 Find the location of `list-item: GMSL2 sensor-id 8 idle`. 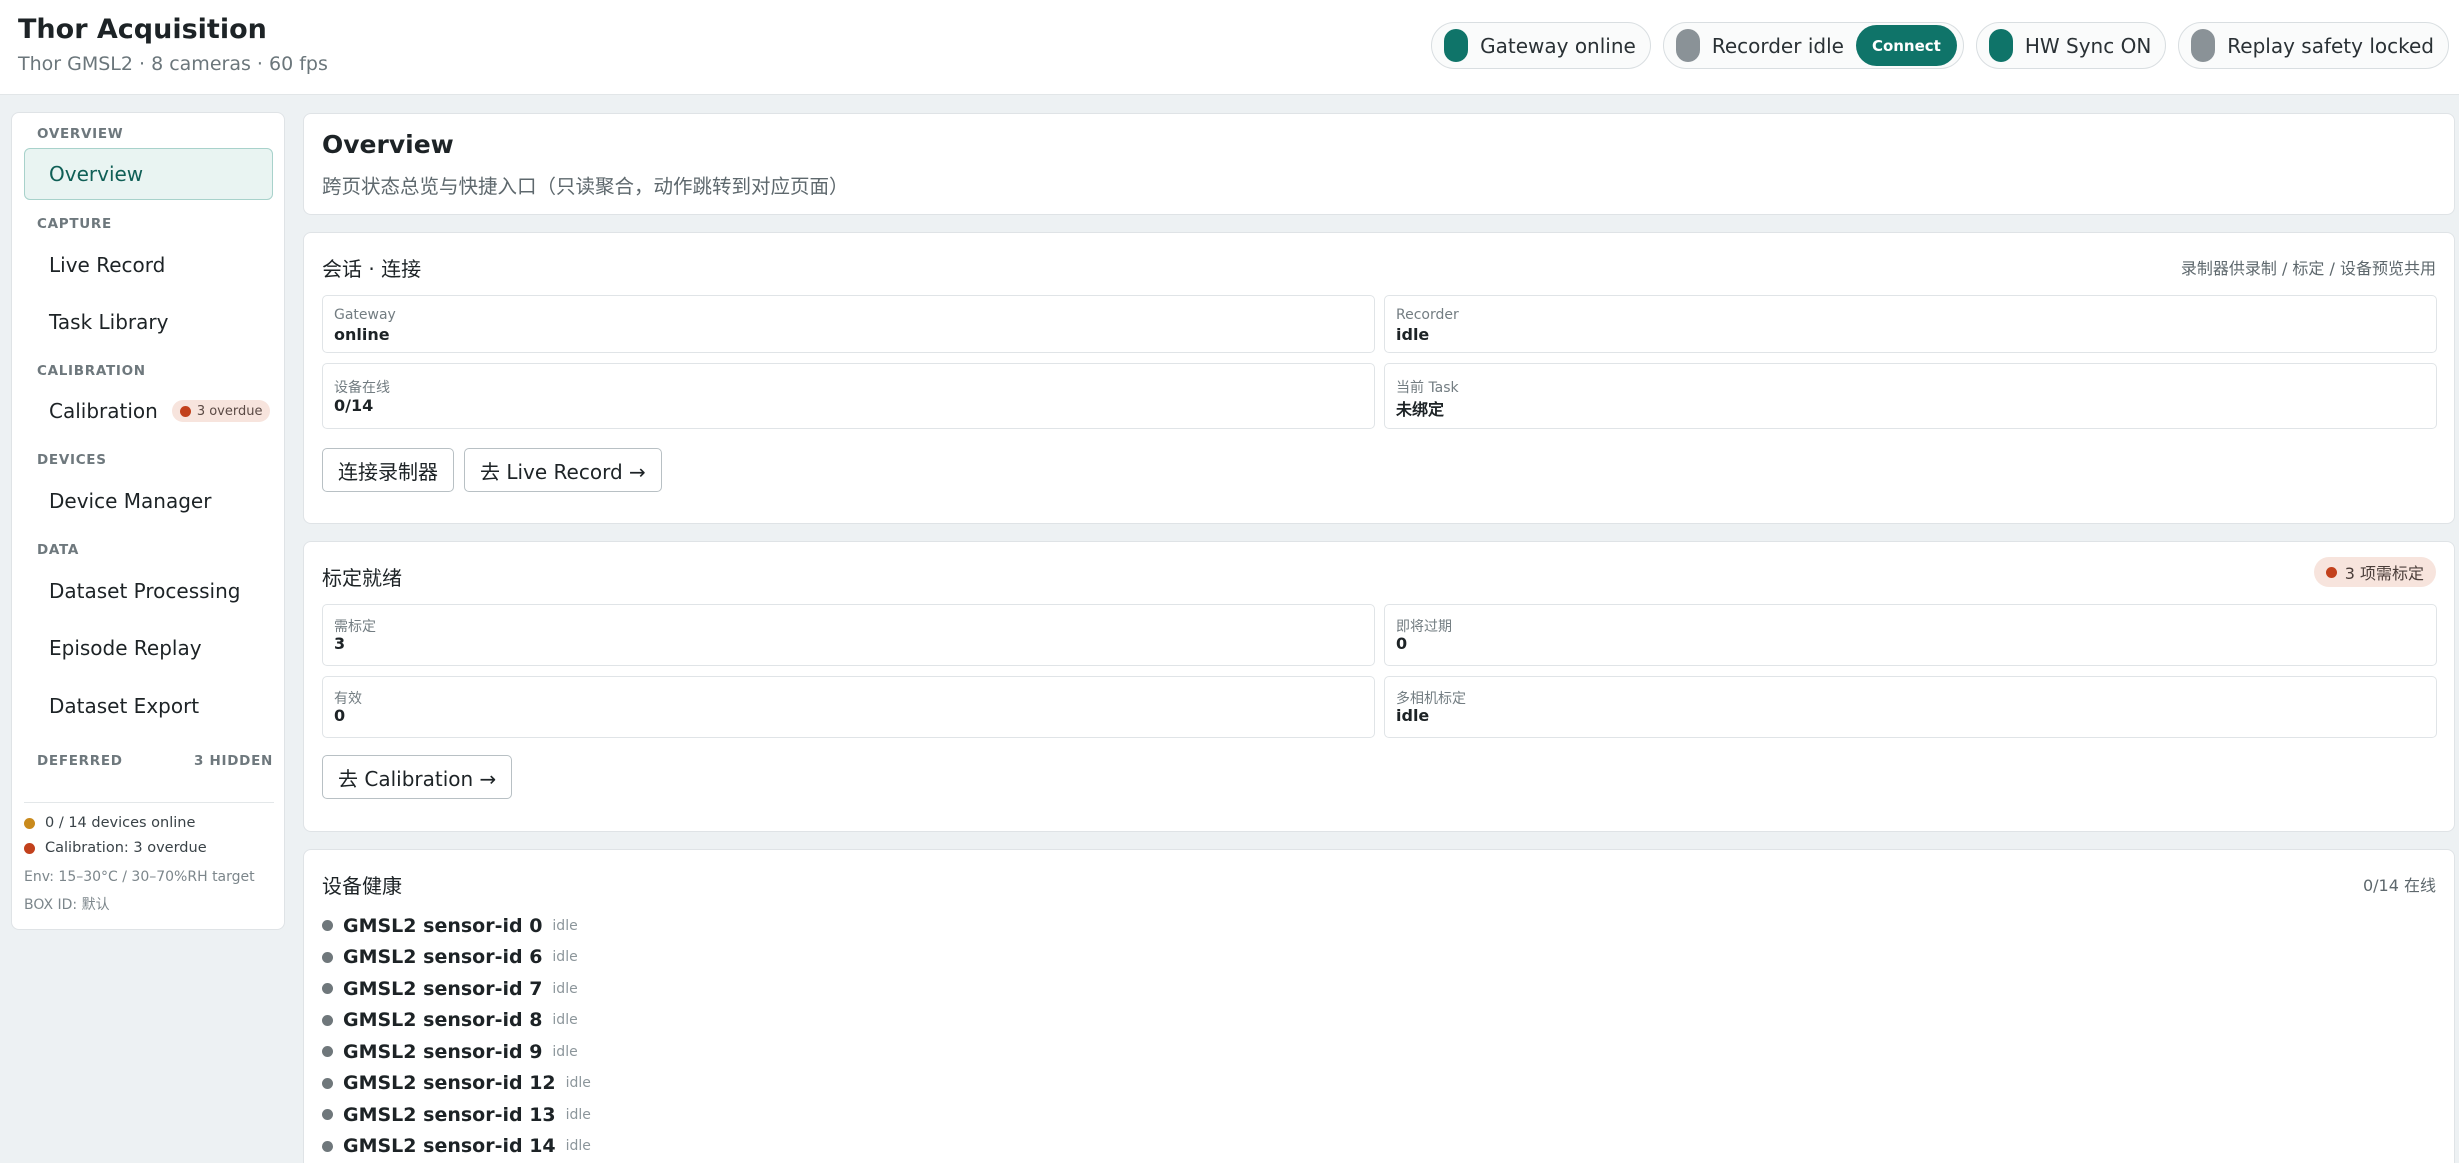

list-item: GMSL2 sensor-id 8 idle is located at coordinates (456, 1021).